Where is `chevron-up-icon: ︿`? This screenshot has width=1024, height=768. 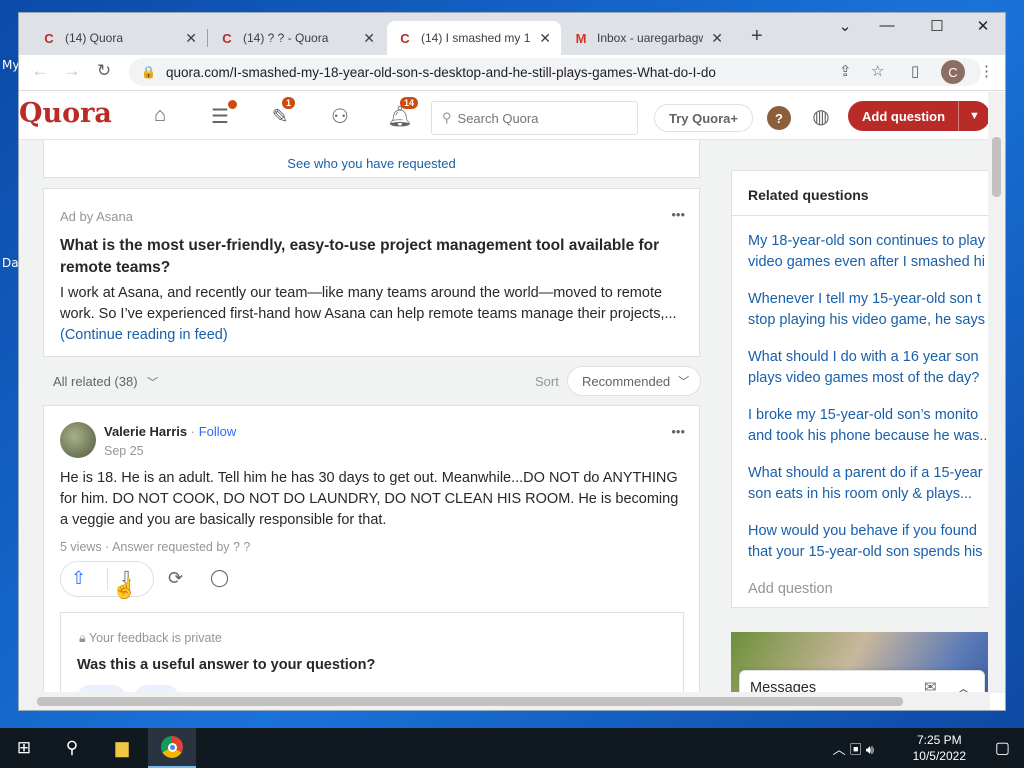 chevron-up-icon: ︿ is located at coordinates (963, 685).